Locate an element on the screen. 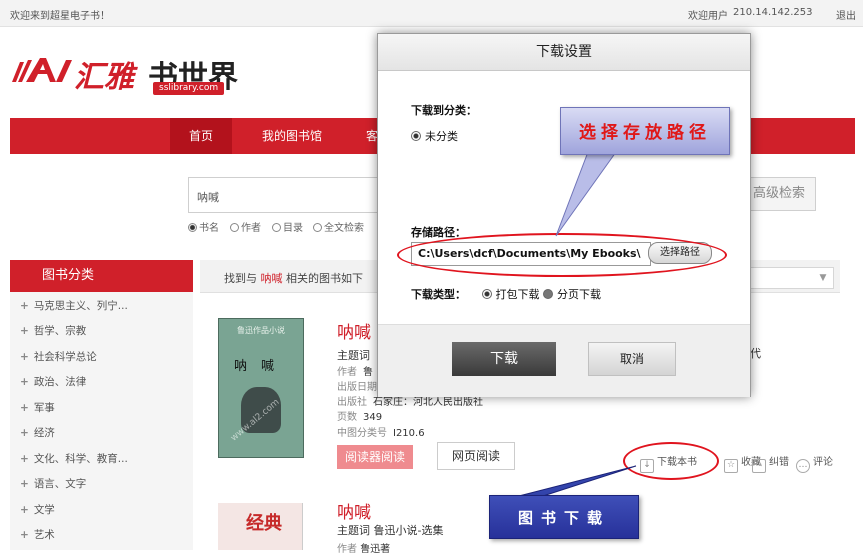 The height and width of the screenshot is (555, 863). choose-path-callout: 选择存放路径 is located at coordinates (645, 131).